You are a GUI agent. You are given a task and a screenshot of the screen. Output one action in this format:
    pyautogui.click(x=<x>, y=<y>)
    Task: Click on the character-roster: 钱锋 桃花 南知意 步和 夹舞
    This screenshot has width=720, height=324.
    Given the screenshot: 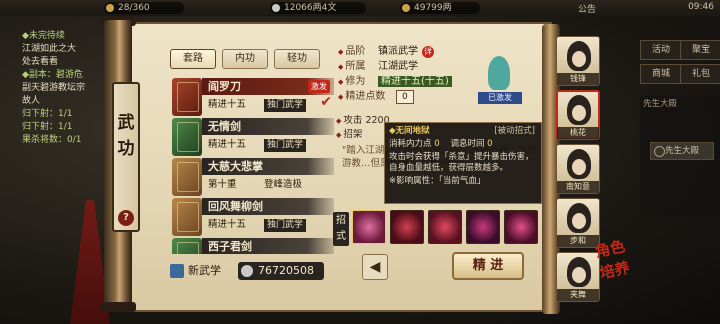 What is the action you would take?
    pyautogui.click(x=578, y=175)
    